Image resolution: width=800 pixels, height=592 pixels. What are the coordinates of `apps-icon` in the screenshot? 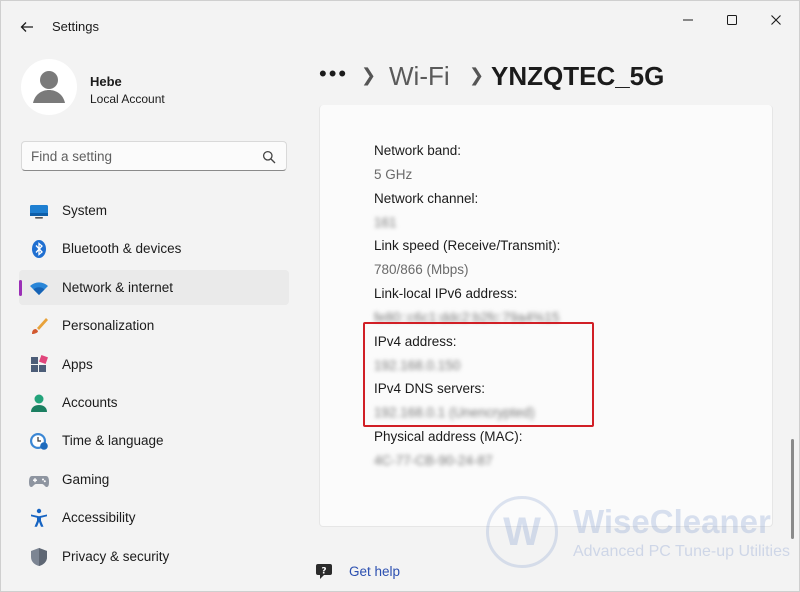 It's located at (39, 364).